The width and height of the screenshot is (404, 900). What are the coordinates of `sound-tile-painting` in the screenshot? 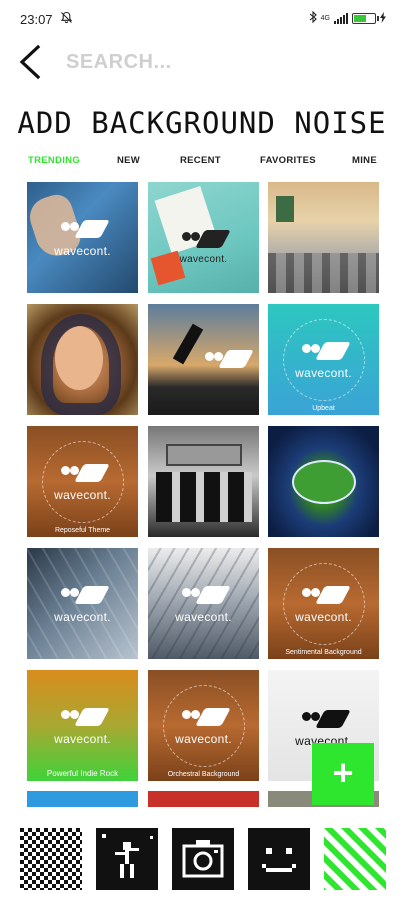 It's located at (82, 359).